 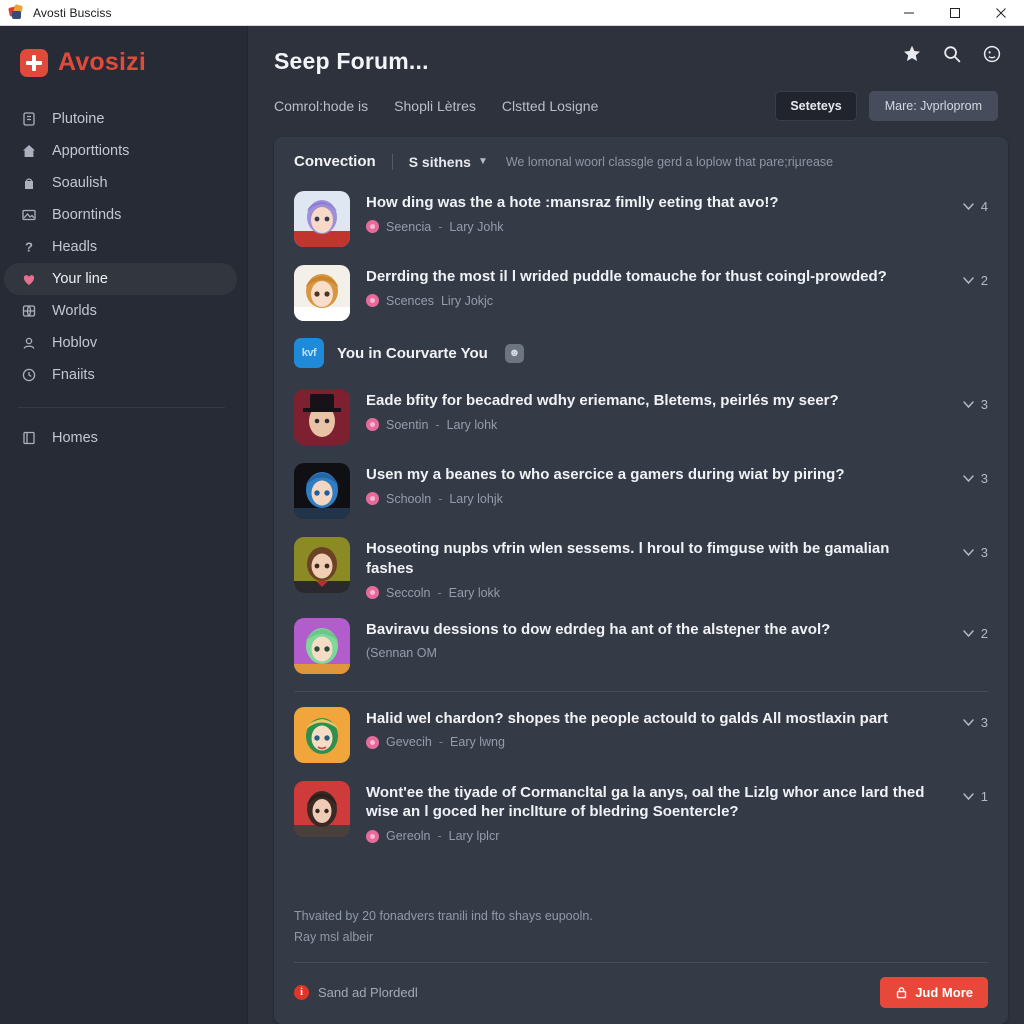 I want to click on footer-status: i Sand ad Plordedl, so click(x=356, y=992).